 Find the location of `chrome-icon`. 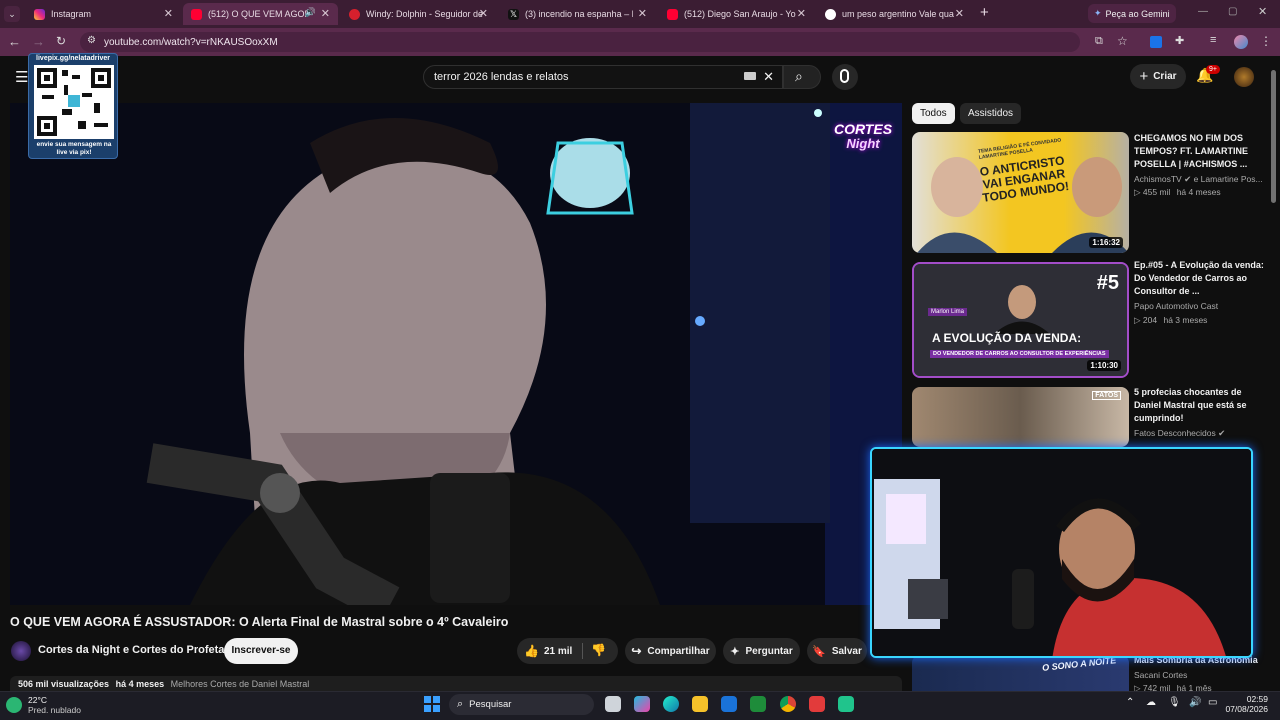

chrome-icon is located at coordinates (788, 704).